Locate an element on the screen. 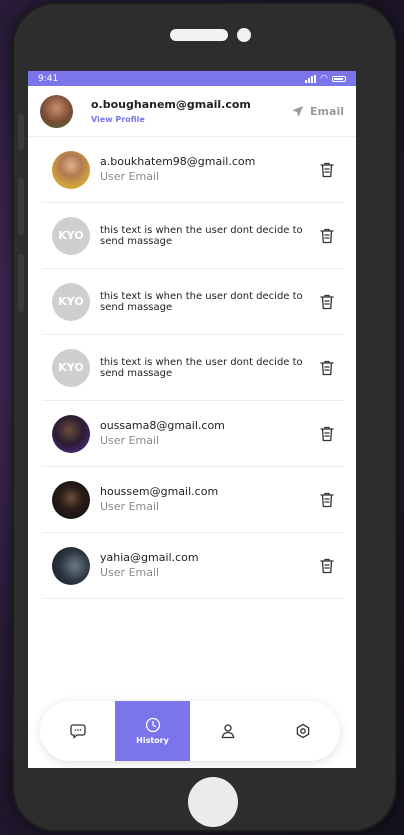 The width and height of the screenshot is (404, 835). nav-profile is located at coordinates (227, 731).